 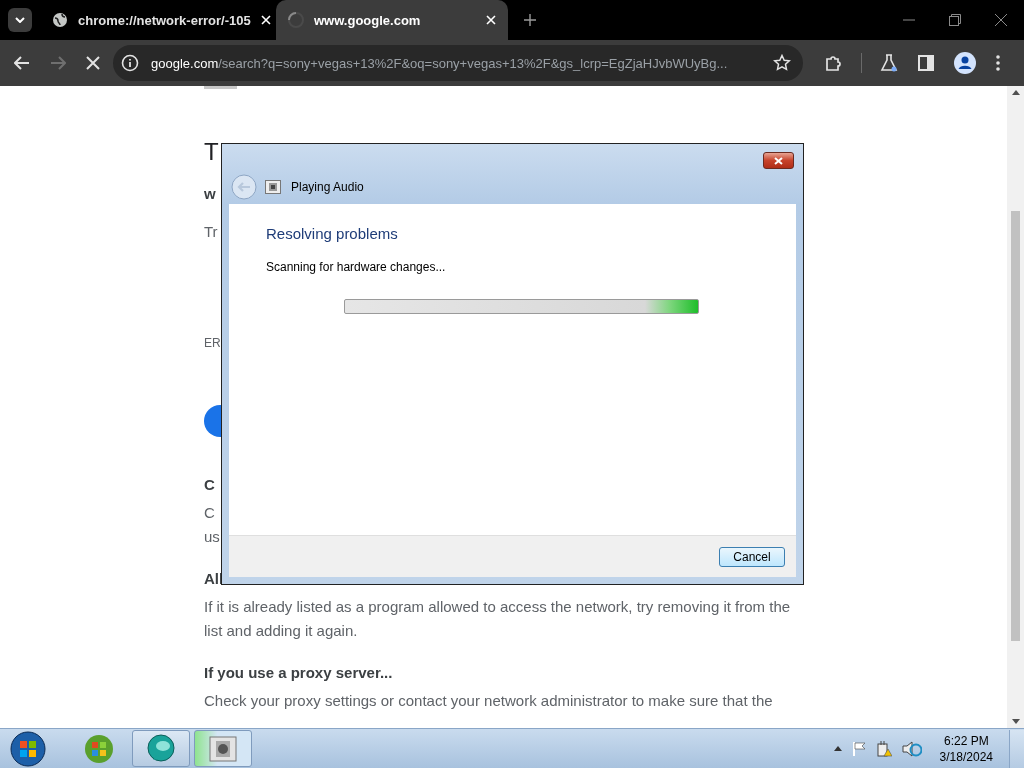 What do you see at coordinates (966, 748) in the screenshot?
I see `clock: 6:22 PM 3/18/2024` at bounding box center [966, 748].